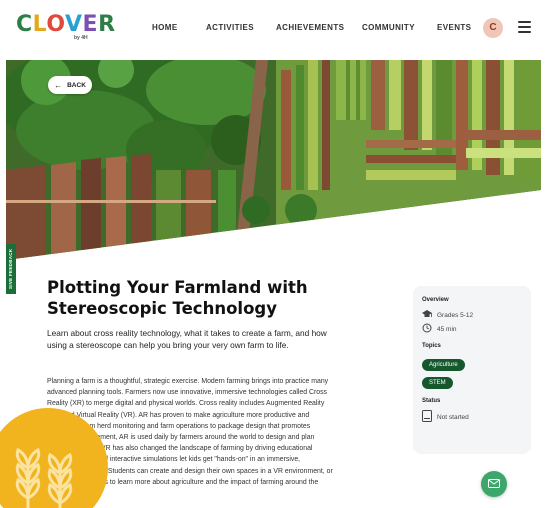 The width and height of the screenshot is (547, 508). What do you see at coordinates (310, 27) in the screenshot?
I see `nav-achievements: ACHIEVEMENTS` at bounding box center [310, 27].